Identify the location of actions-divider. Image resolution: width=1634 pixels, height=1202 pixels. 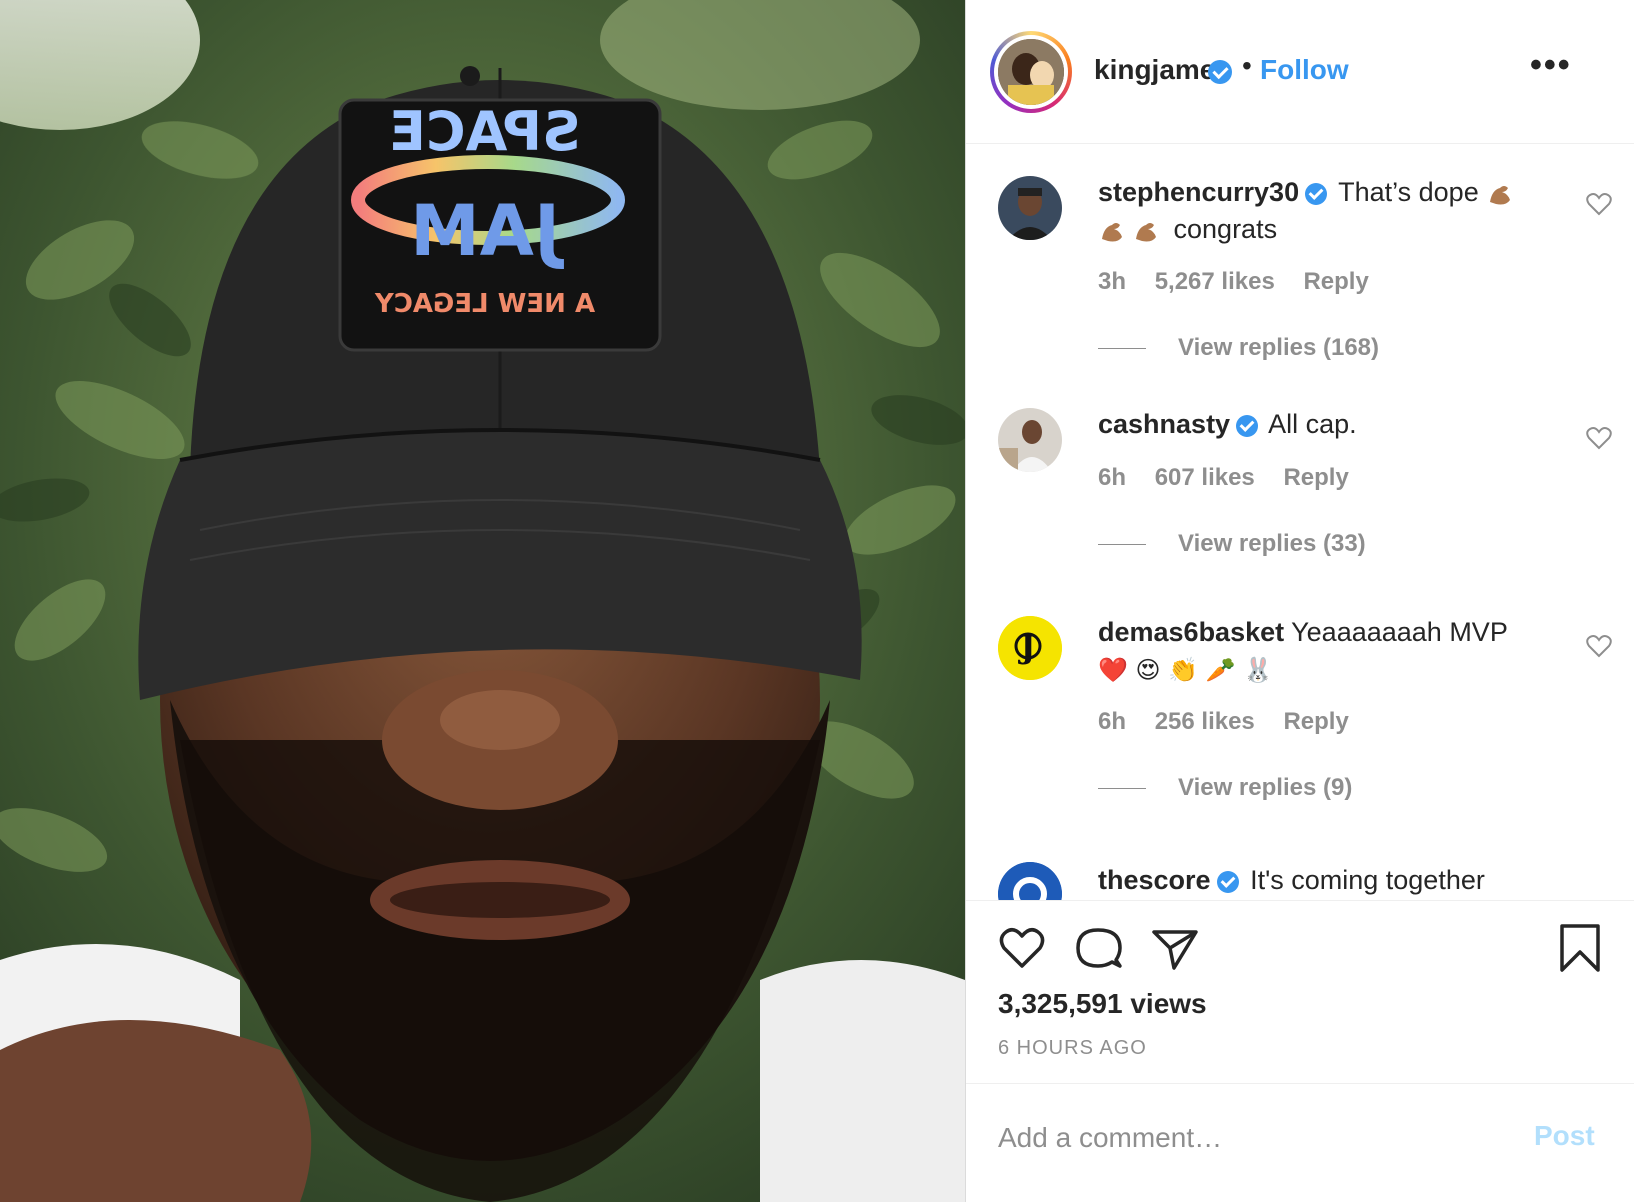
(1300, 900).